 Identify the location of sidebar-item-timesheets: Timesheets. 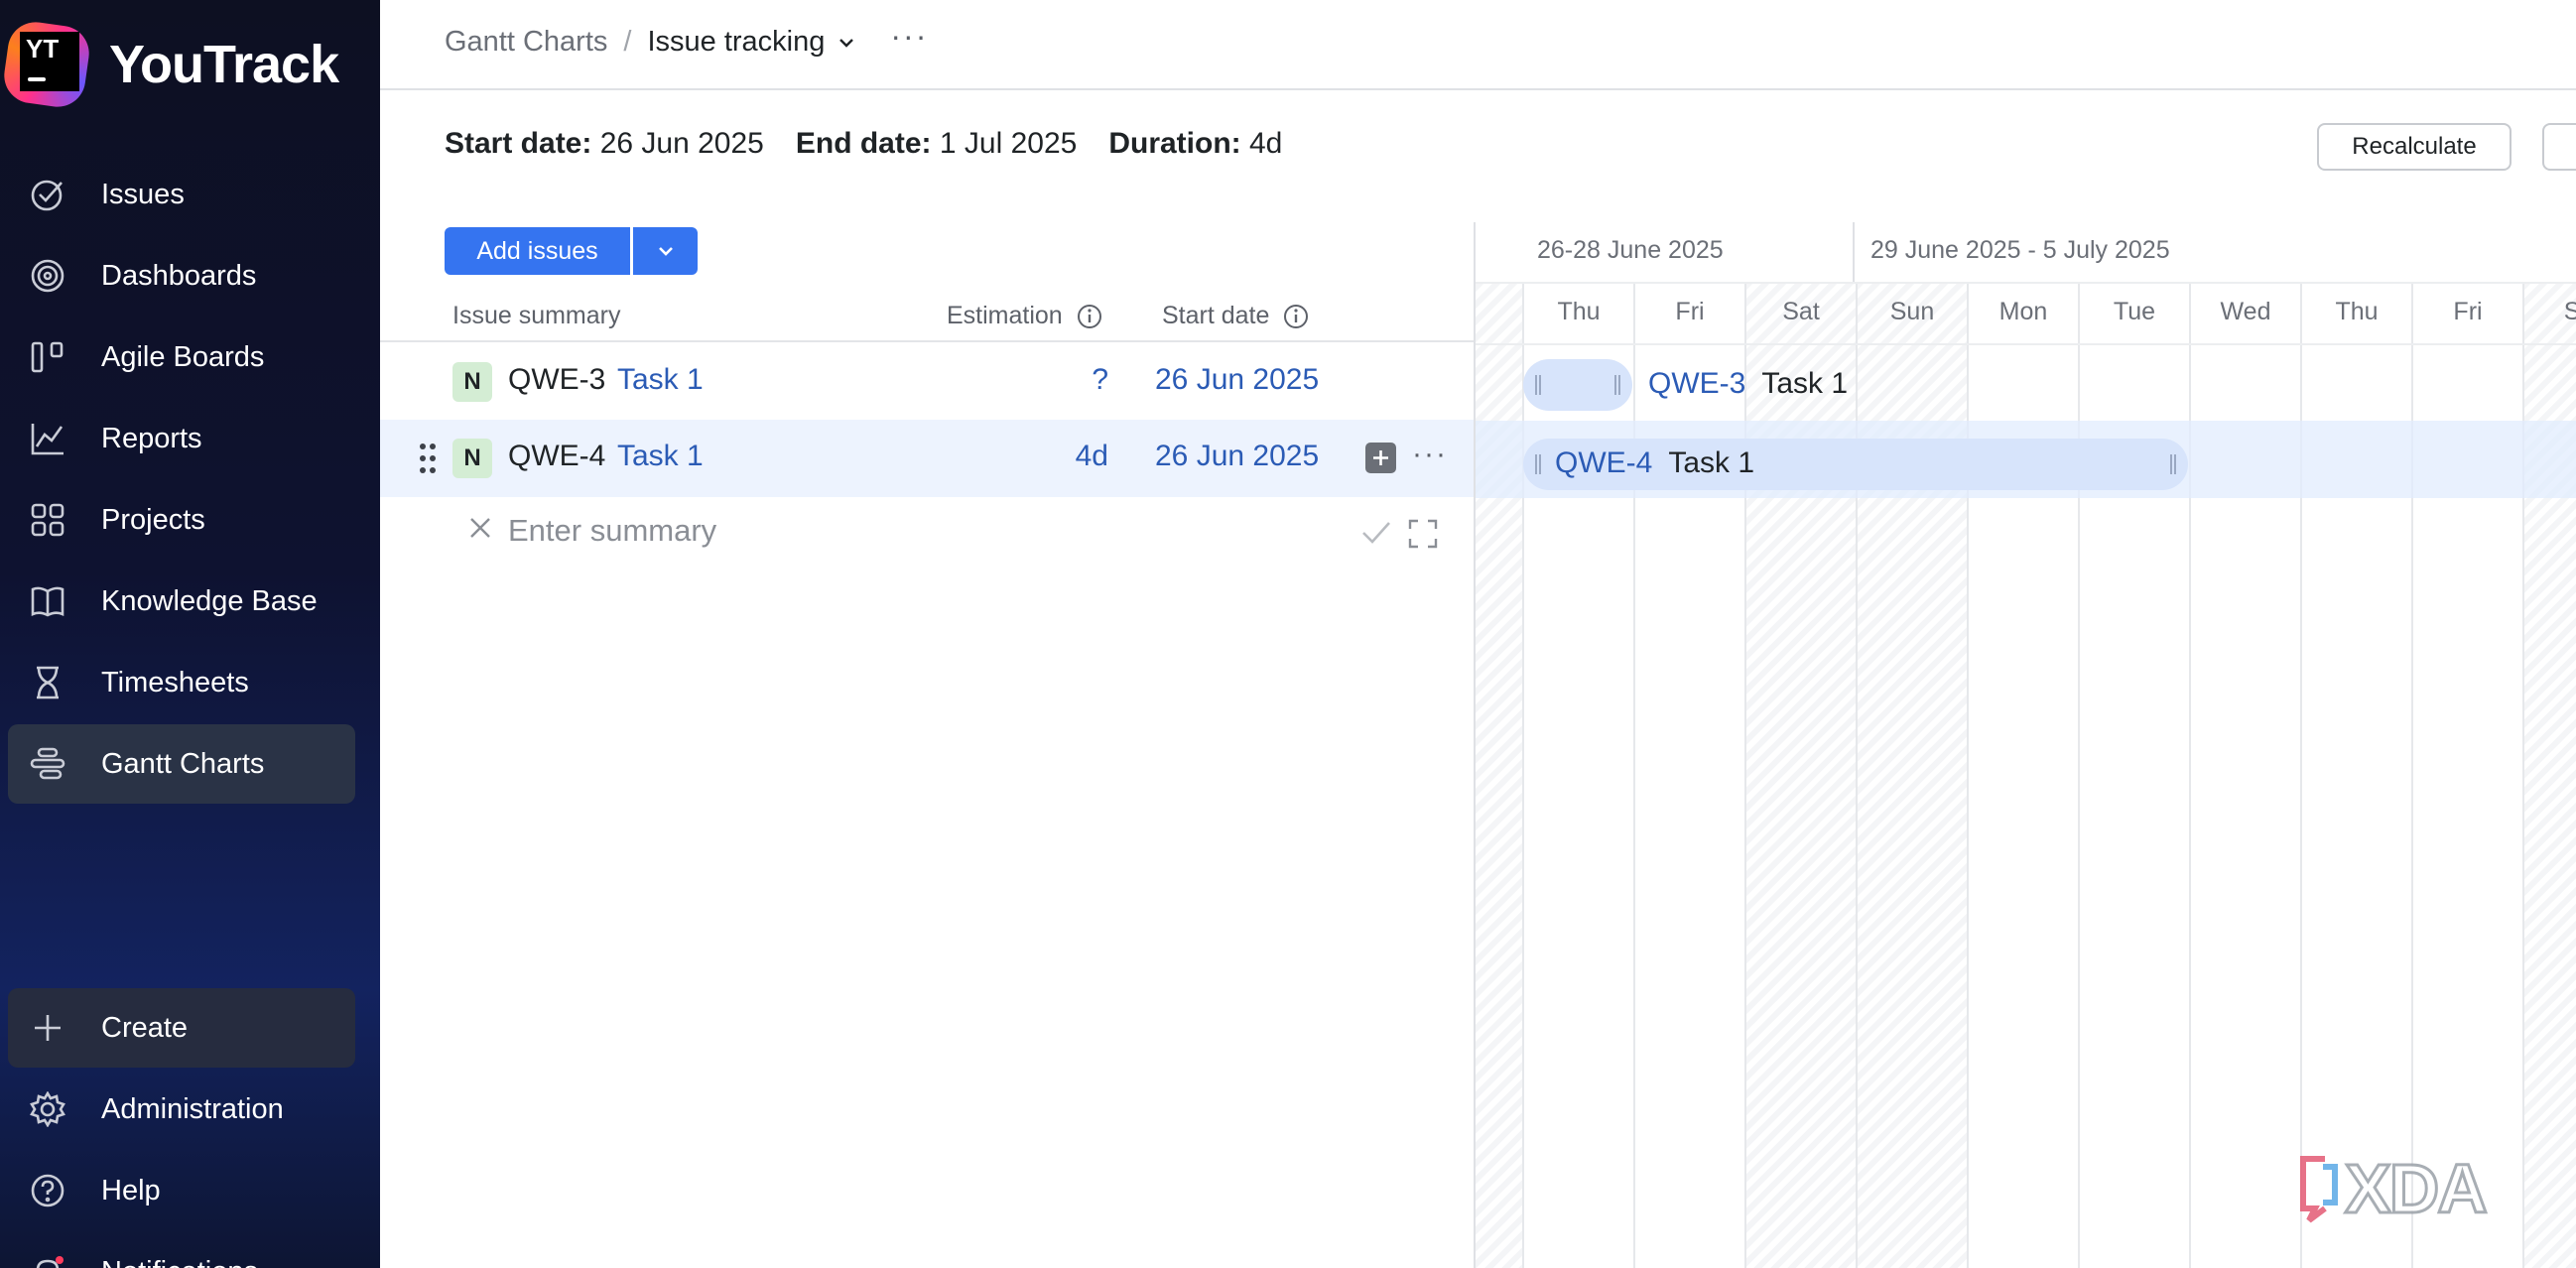
(182, 682).